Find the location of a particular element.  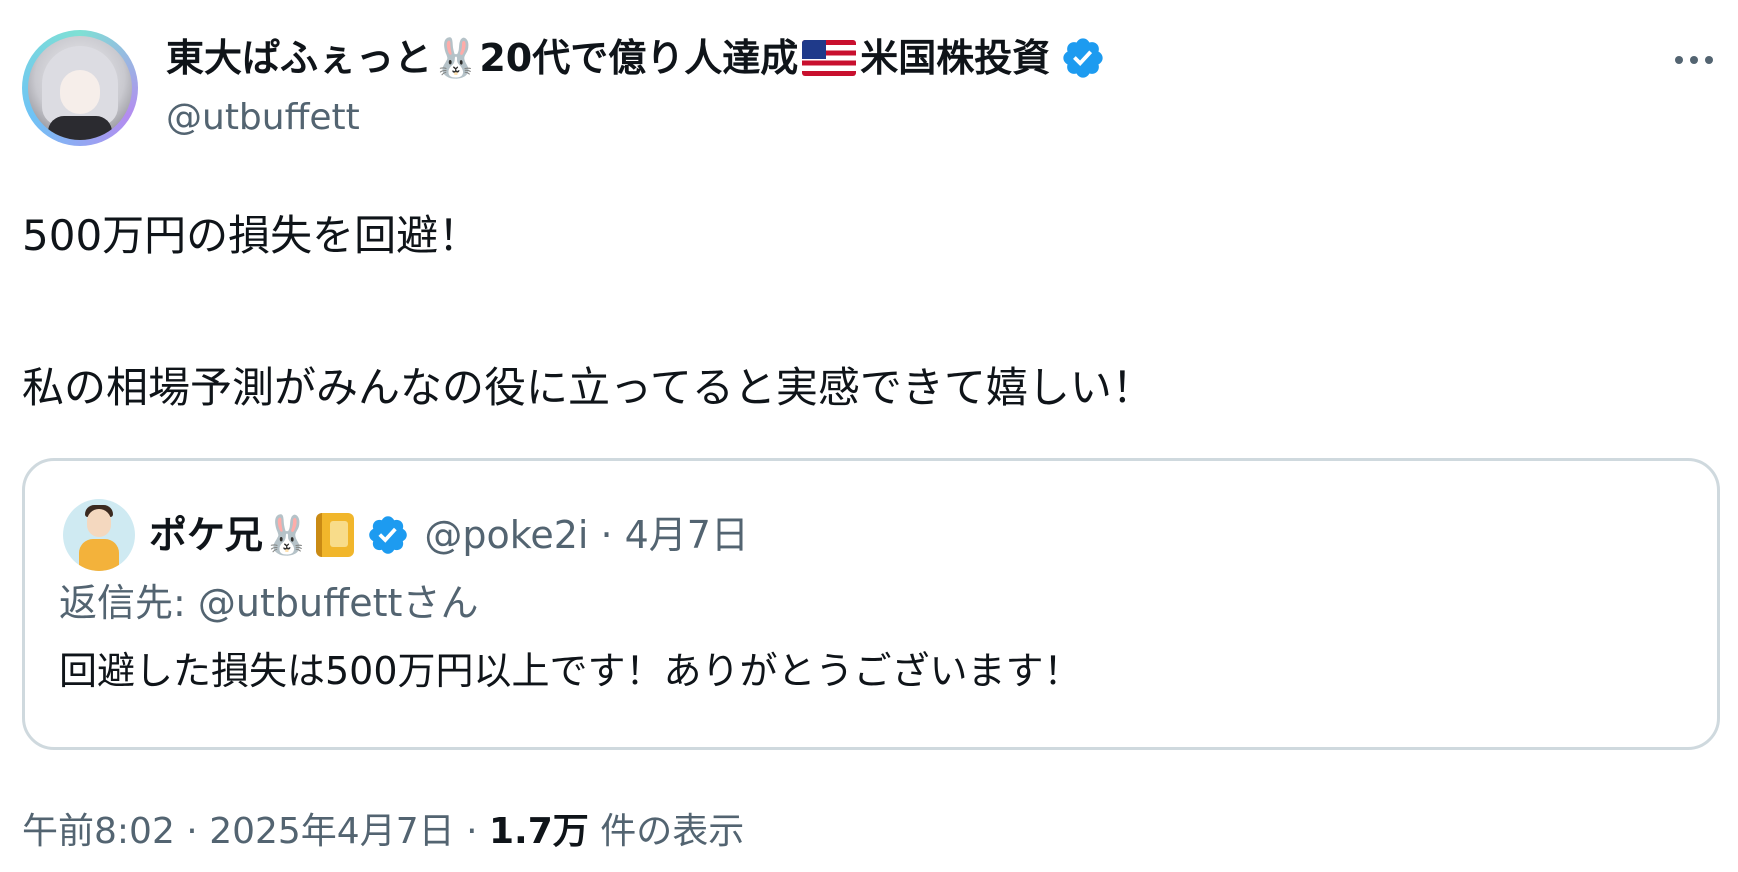

author-name-part2: 20代で億り人達成 is located at coordinates (639, 58).